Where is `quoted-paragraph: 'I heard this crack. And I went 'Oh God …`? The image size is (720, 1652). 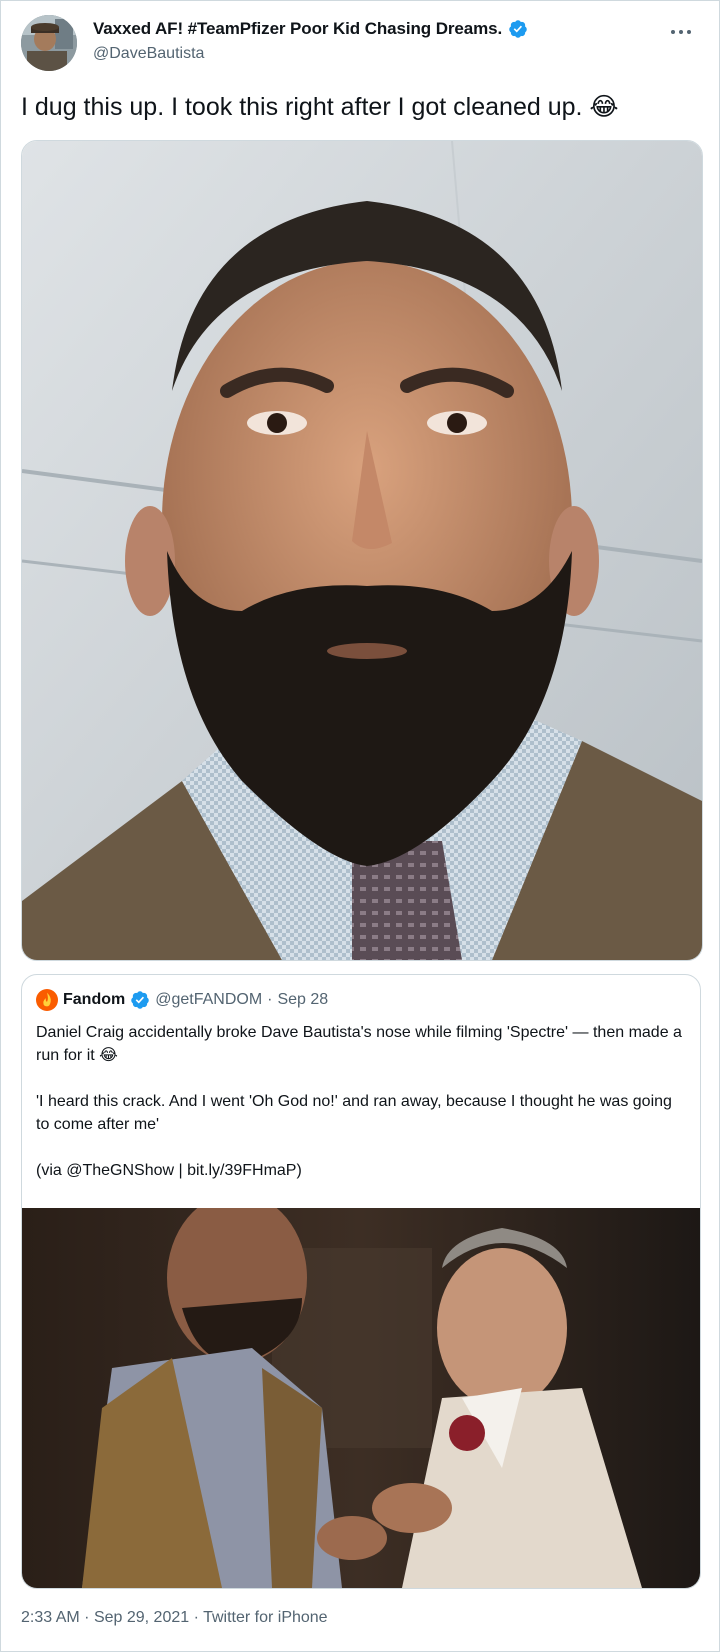 quoted-paragraph: 'I heard this crack. And I went 'Oh God … is located at coordinates (354, 1113).